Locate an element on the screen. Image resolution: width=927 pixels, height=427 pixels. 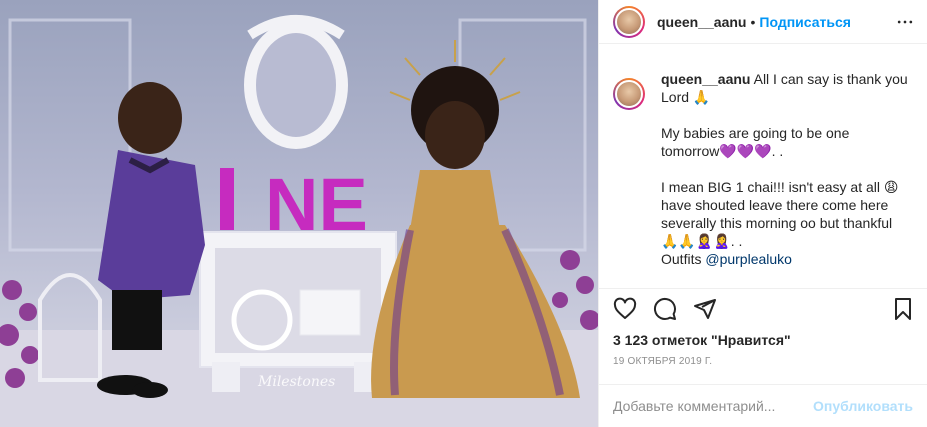
comment-input is located at coordinates (713, 406).